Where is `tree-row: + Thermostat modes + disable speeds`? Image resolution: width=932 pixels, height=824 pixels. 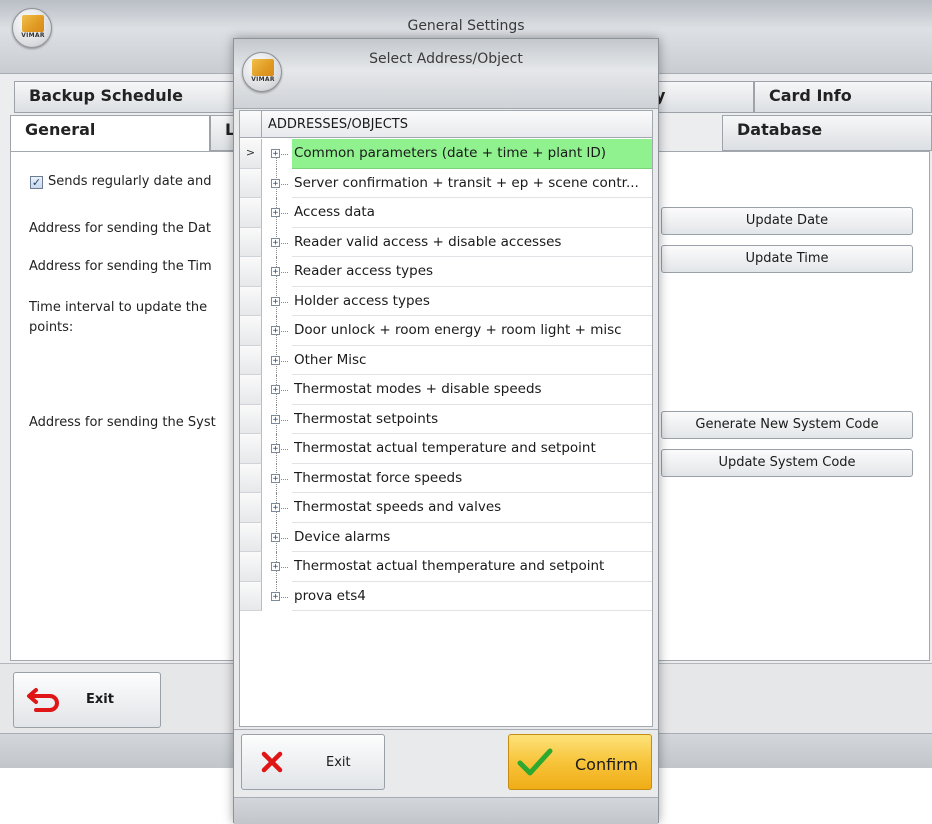
tree-row: + Thermostat modes + disable speeds is located at coordinates (446, 390).